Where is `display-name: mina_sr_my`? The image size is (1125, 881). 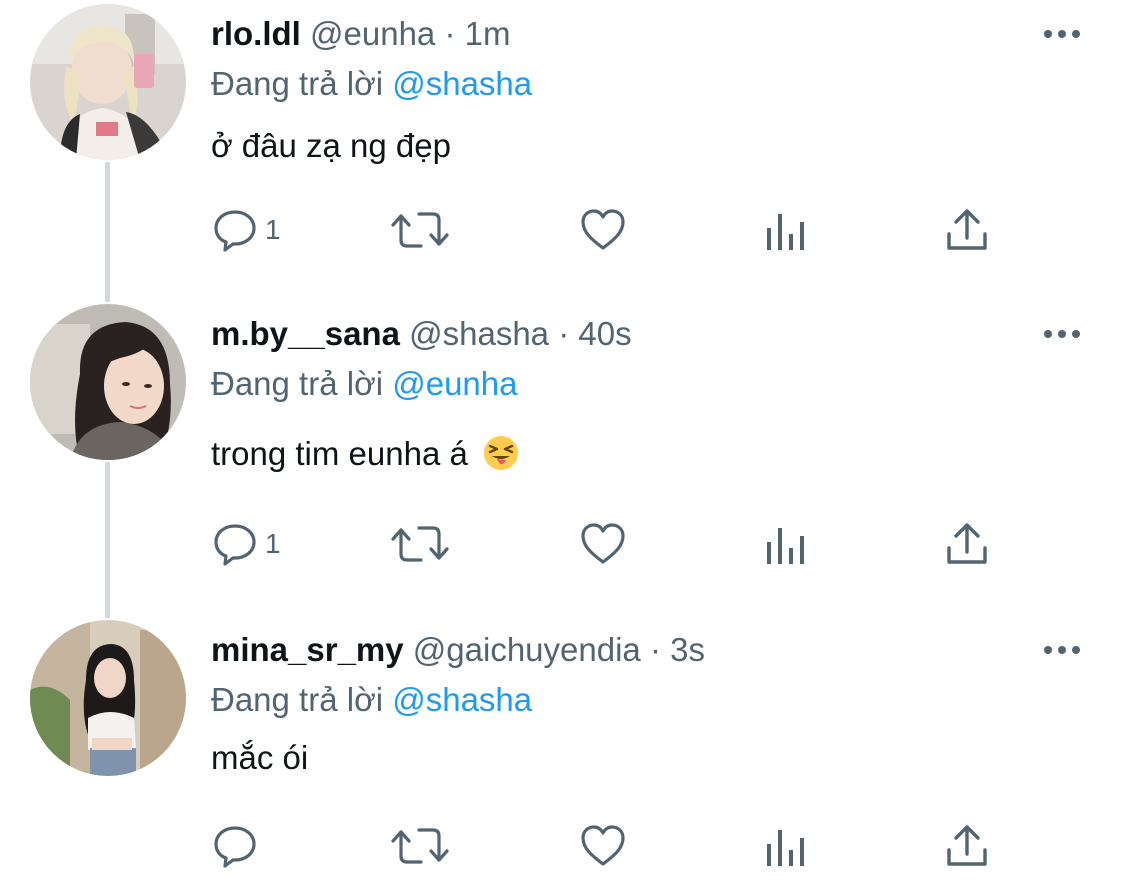
display-name: mina_sr_my is located at coordinates (307, 649).